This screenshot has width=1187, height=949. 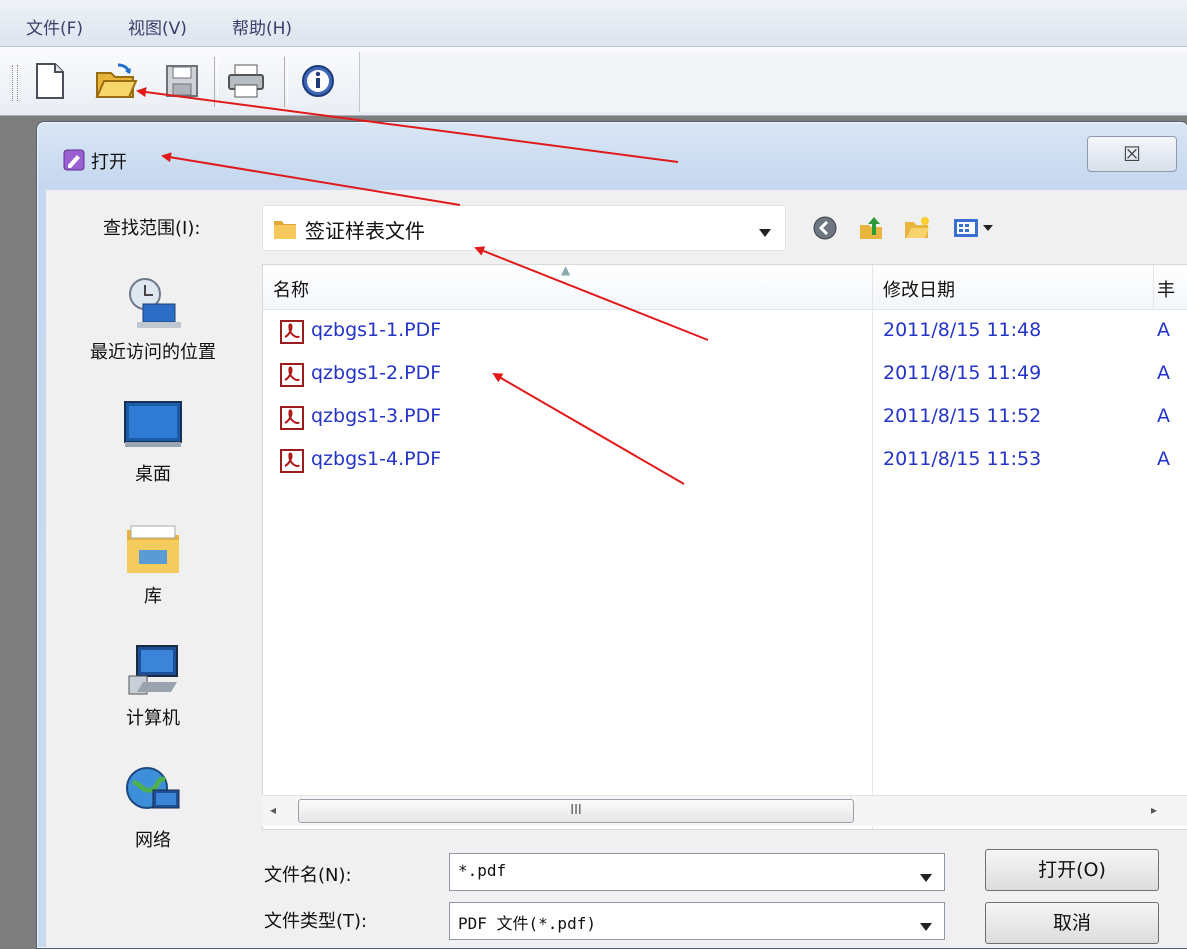 I want to click on toolbar-grip, so click(x=15, y=83).